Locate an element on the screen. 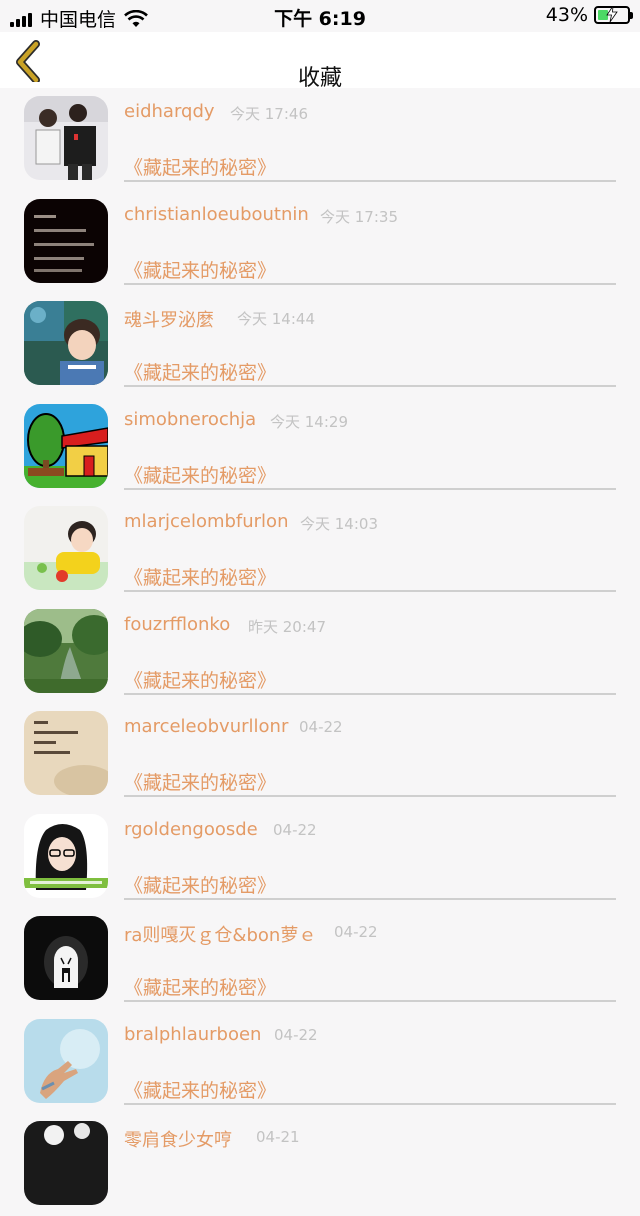 The image size is (640, 1216). list-item: simobnerochja 今天 14:29 《藏起来的秘密》 is located at coordinates (320, 447).